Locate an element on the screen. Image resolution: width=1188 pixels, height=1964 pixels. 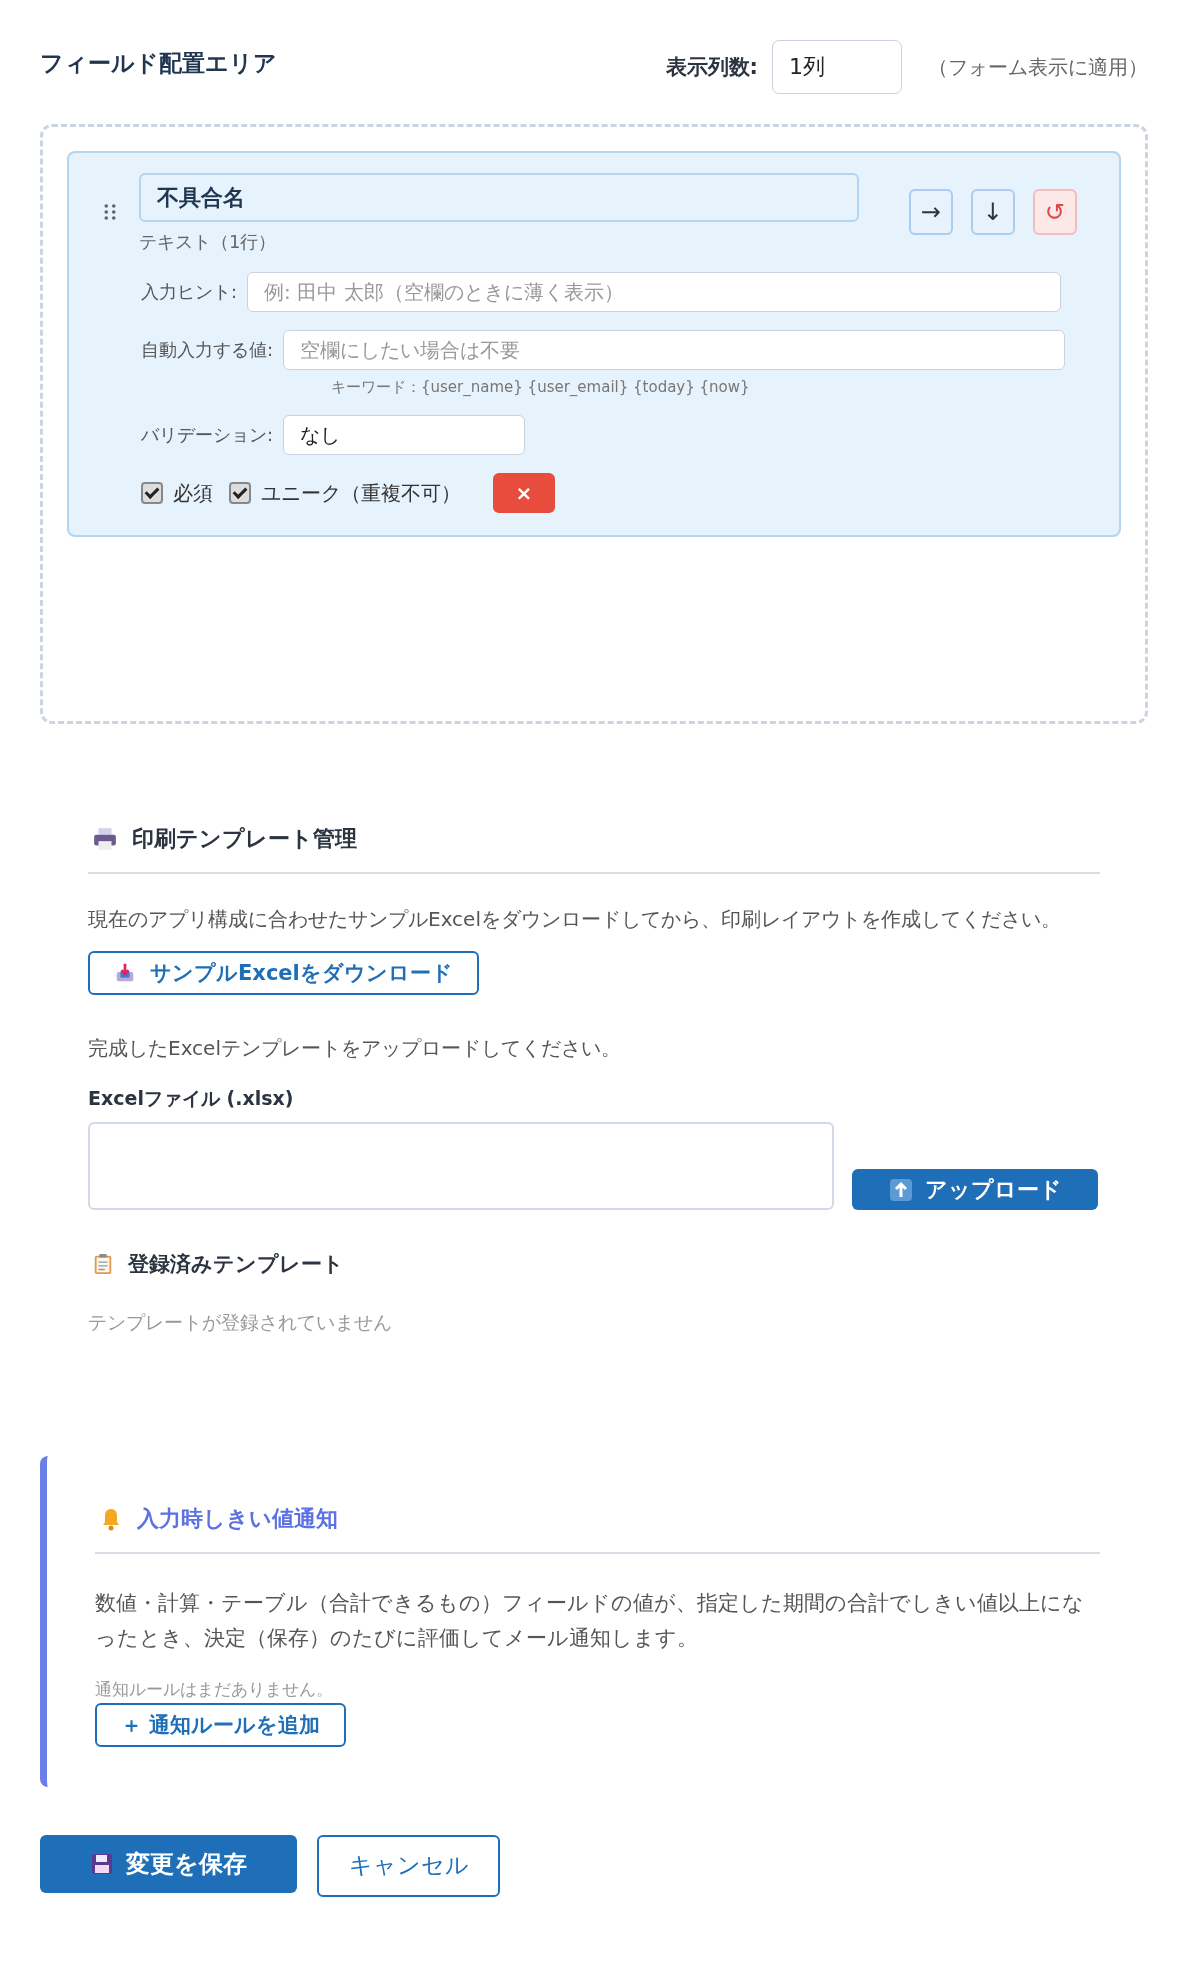
note-text: （フォーム表示に適用） is located at coordinates (1038, 67).